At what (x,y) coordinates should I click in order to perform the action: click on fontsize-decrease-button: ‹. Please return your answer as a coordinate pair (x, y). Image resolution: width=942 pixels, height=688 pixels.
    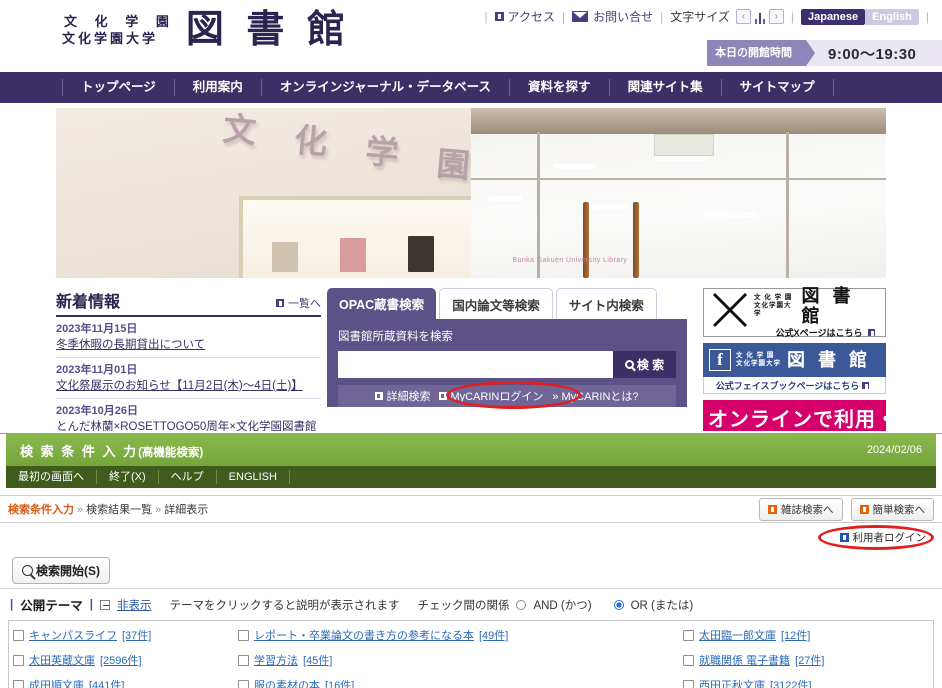
    Looking at the image, I should click on (743, 16).